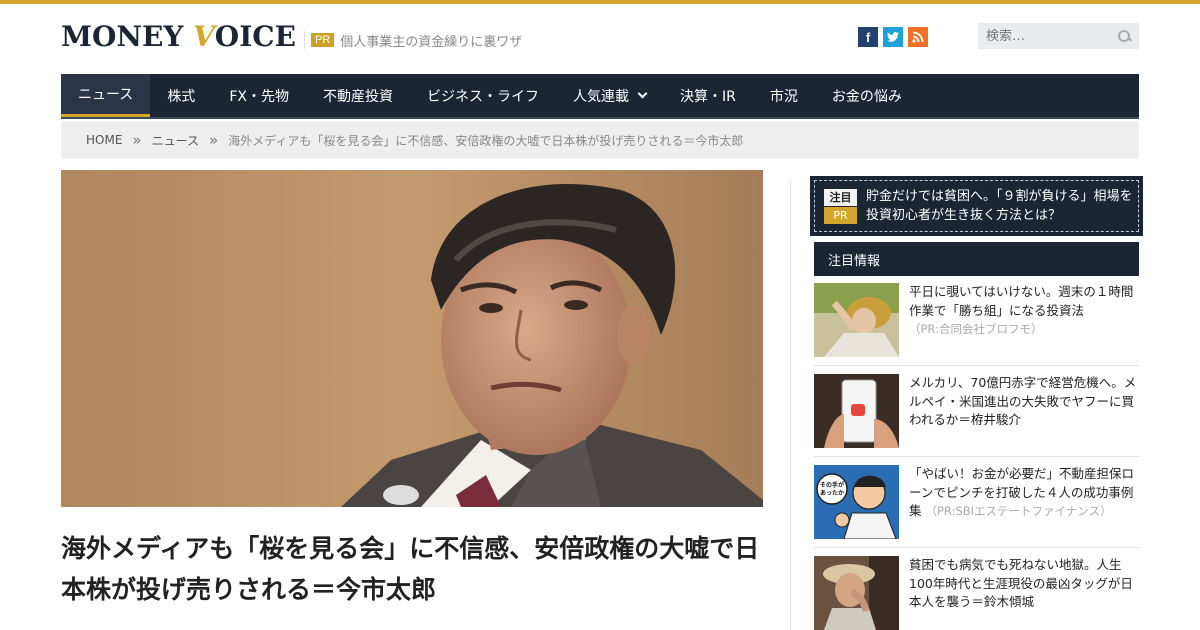  What do you see at coordinates (790, 405) in the screenshot?
I see `column-divider` at bounding box center [790, 405].